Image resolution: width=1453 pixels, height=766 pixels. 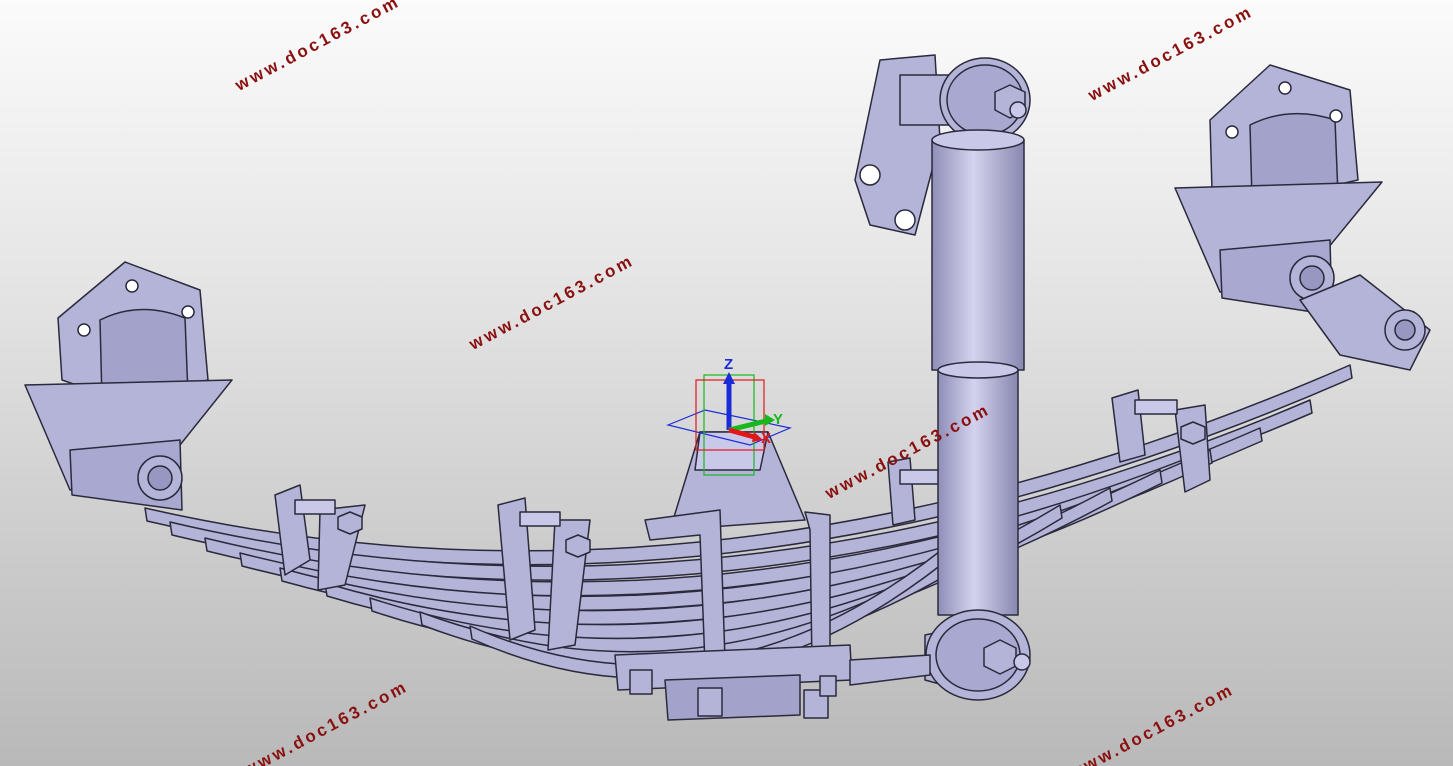 I want to click on right-hanger-bracket, so click(x=1302, y=217).